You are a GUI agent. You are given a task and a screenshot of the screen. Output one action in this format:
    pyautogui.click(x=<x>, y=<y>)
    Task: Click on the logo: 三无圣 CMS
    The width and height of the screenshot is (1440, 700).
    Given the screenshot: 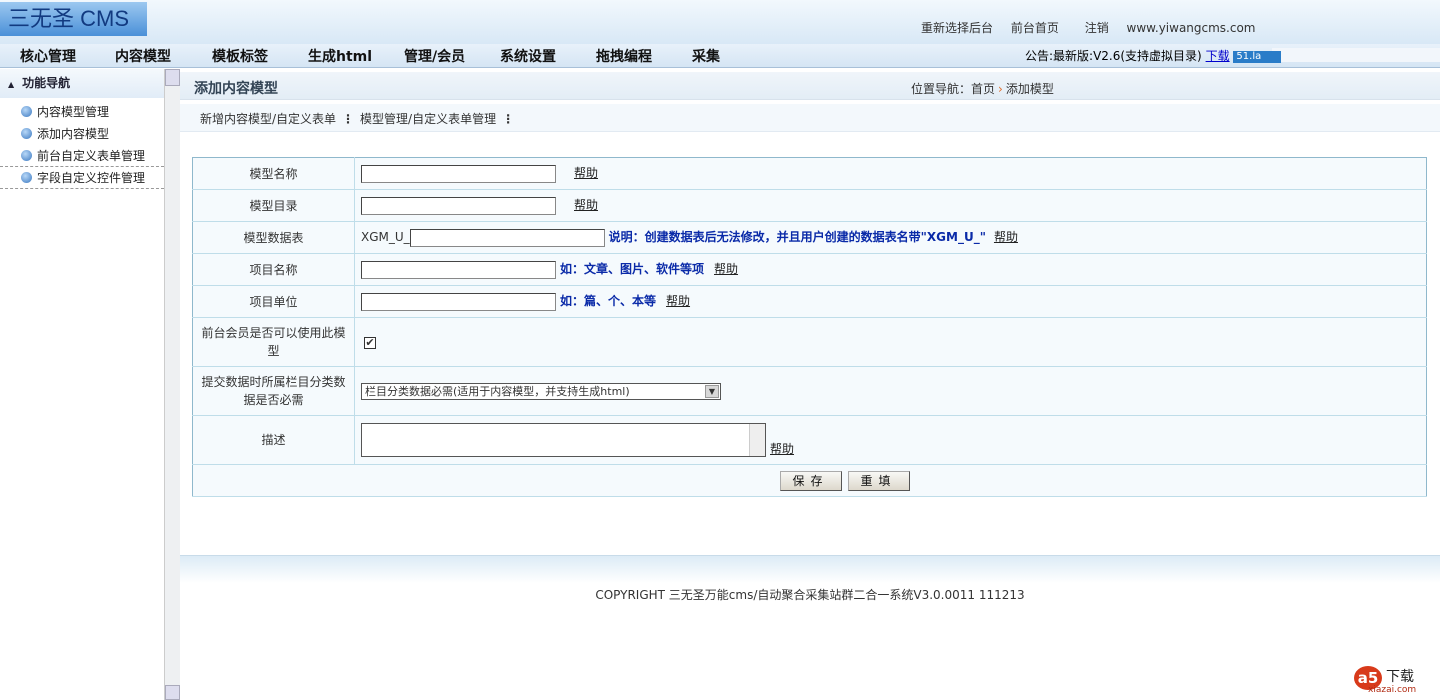 What is the action you would take?
    pyautogui.click(x=73, y=19)
    